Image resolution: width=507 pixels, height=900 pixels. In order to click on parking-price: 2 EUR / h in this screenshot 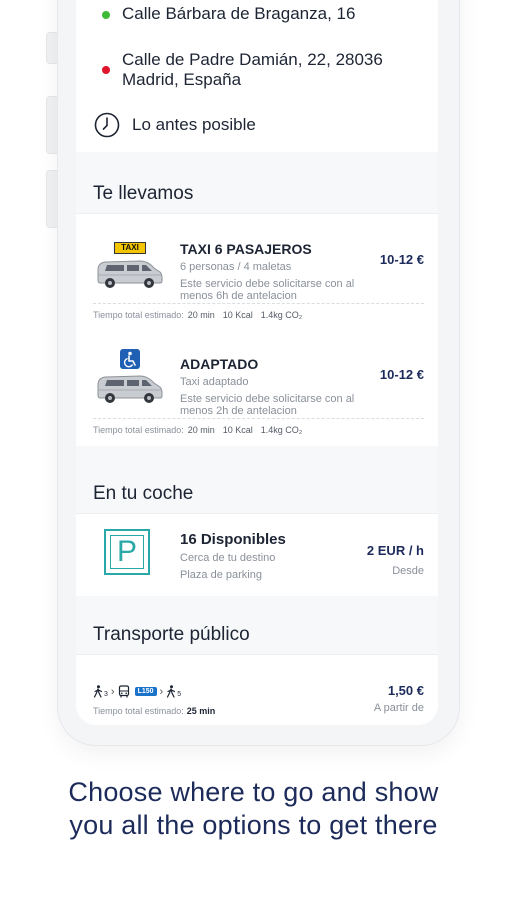, I will do `click(395, 550)`.